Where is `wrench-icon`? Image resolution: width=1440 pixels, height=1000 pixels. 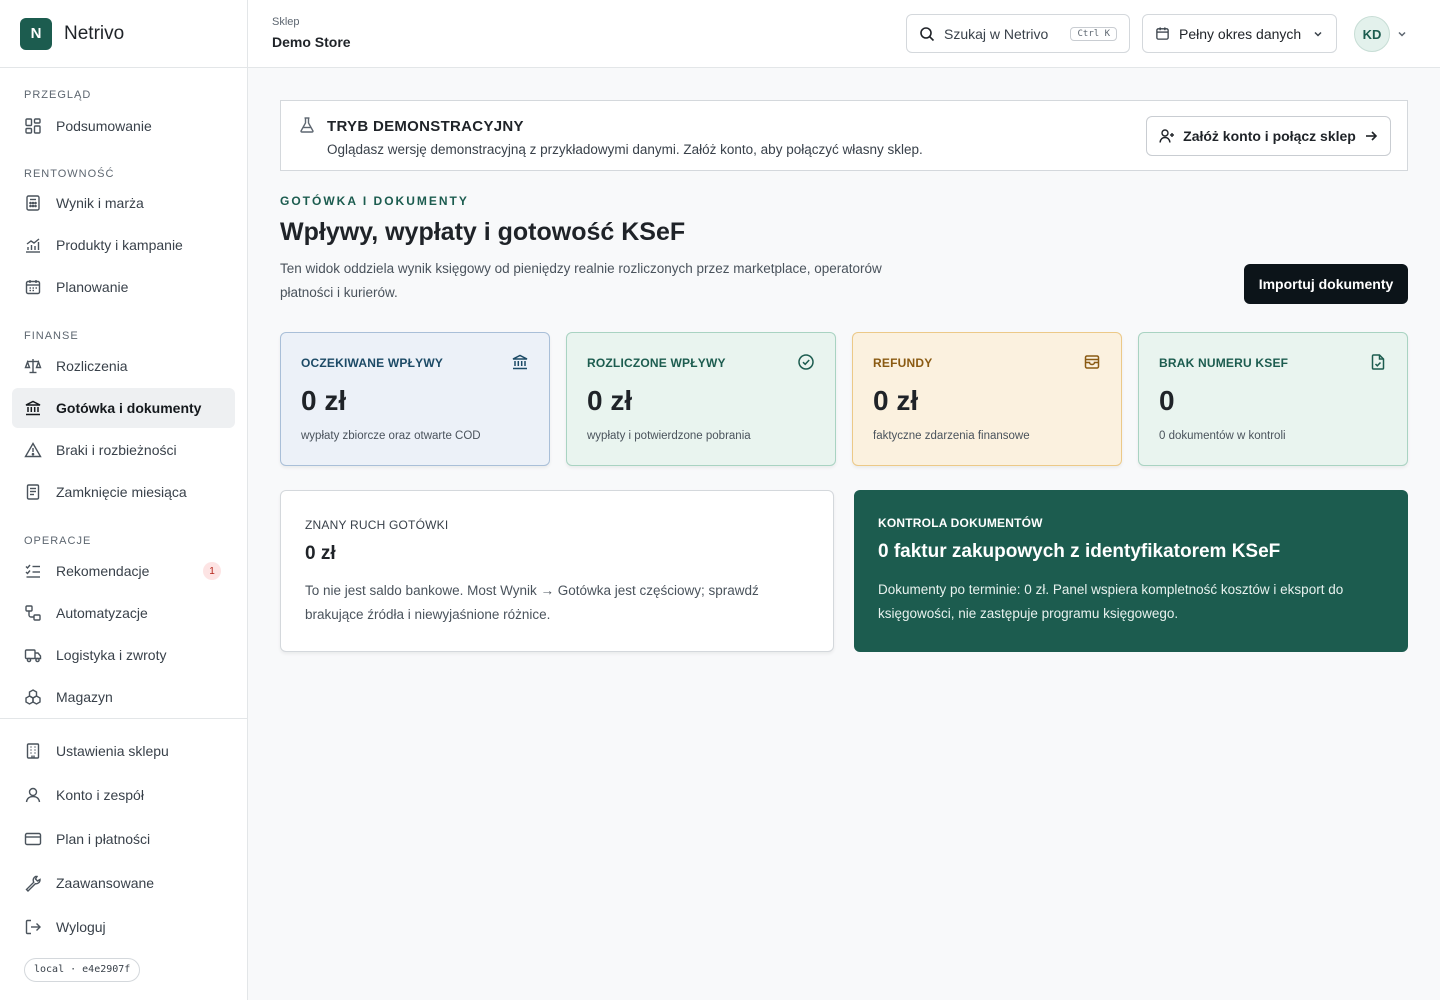
wrench-icon is located at coordinates (33, 883).